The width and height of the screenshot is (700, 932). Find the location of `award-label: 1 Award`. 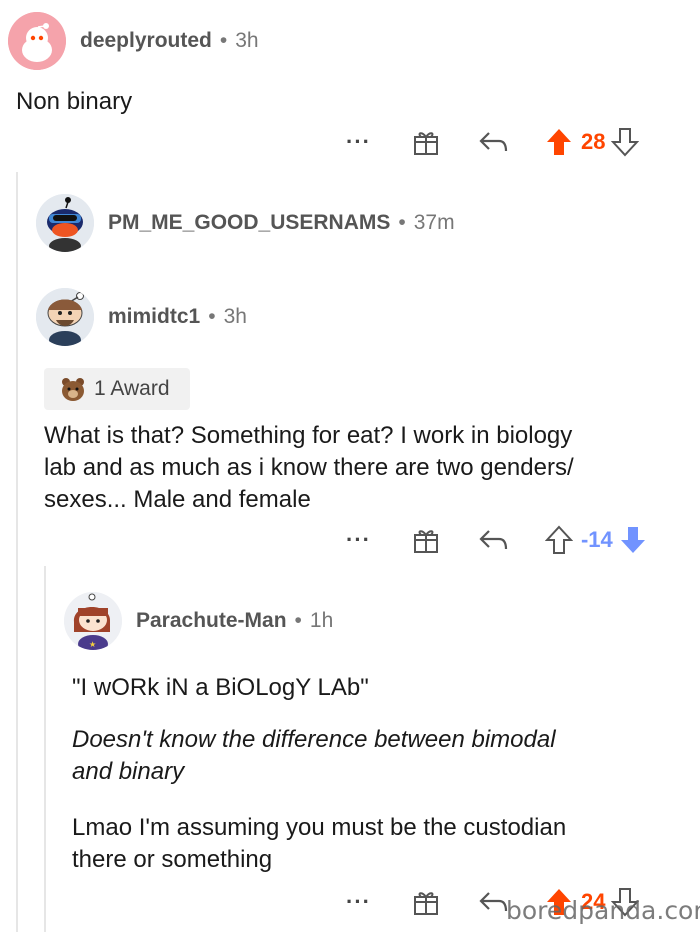

award-label: 1 Award is located at coordinates (132, 388).